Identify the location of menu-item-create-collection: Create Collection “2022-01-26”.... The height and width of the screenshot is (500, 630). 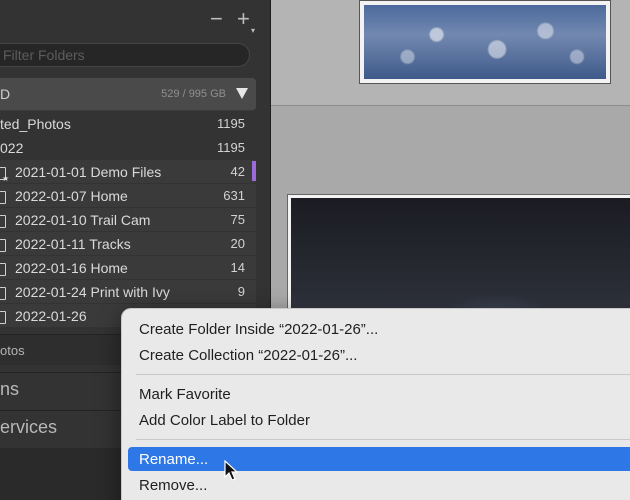
(379, 355).